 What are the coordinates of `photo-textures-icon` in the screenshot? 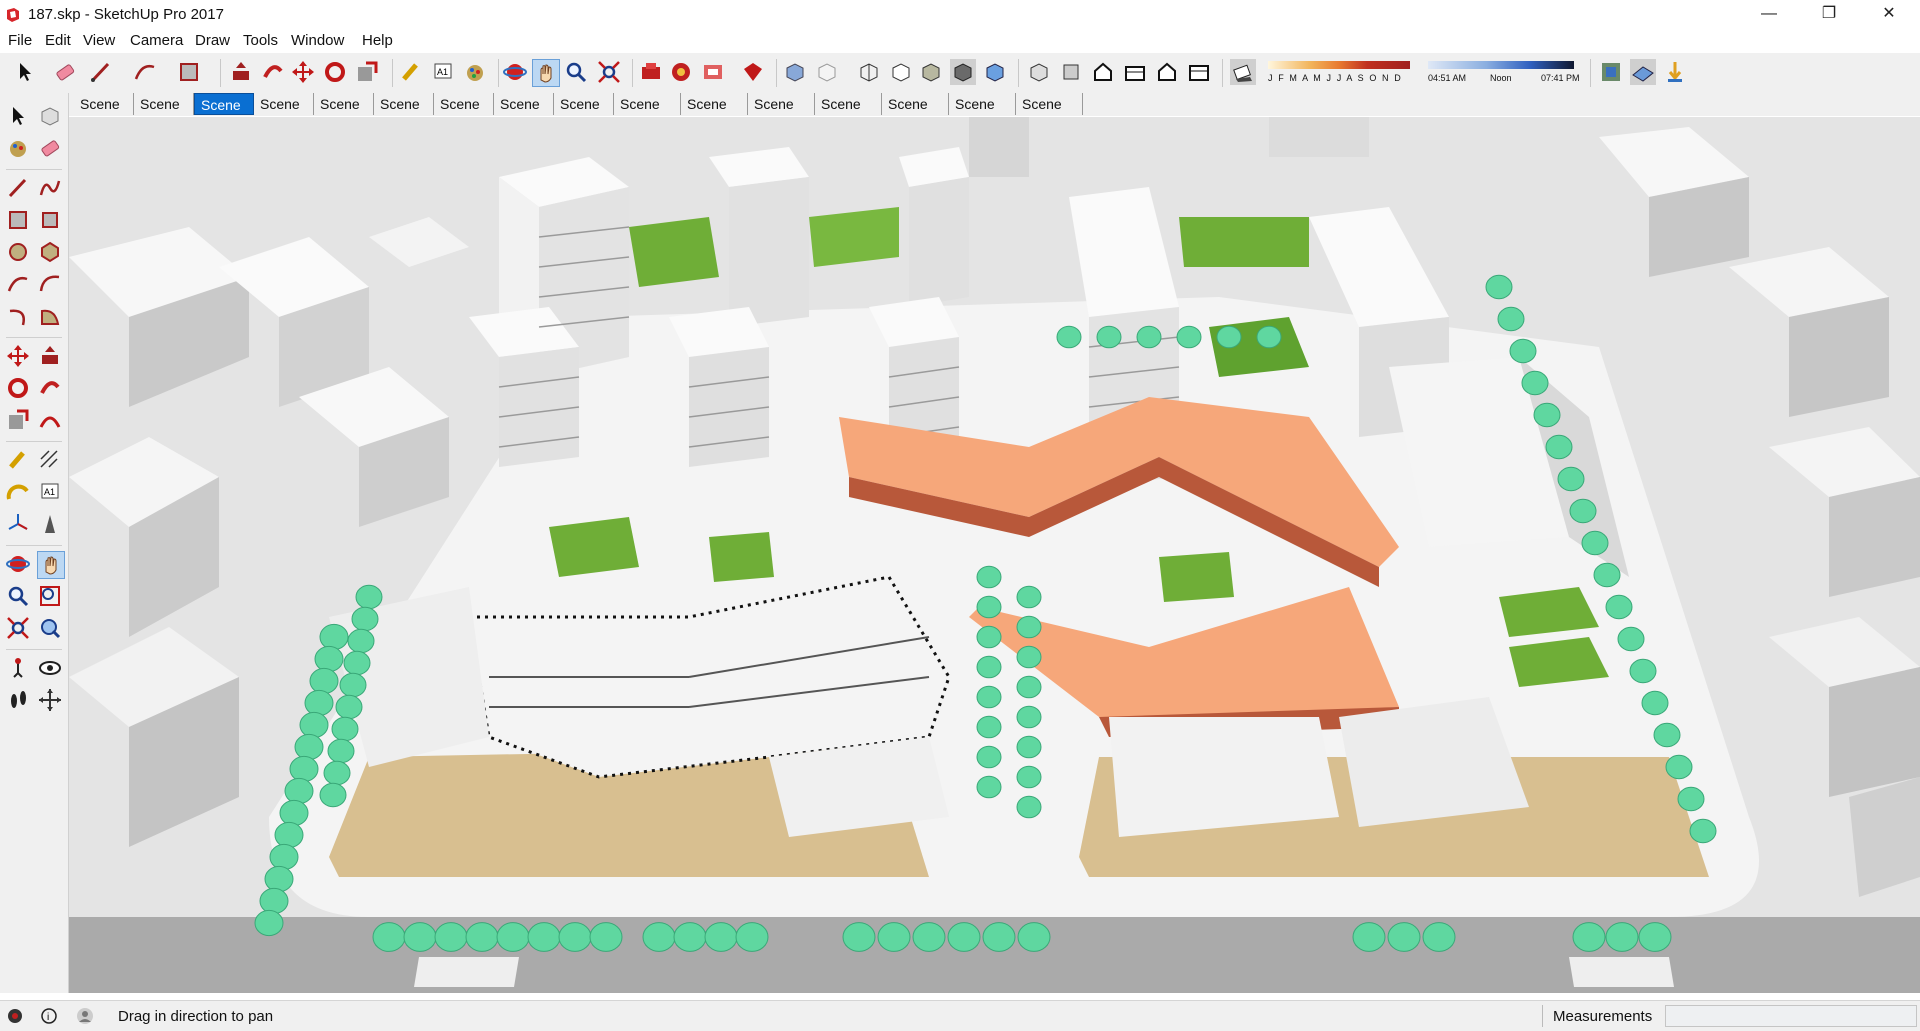 It's located at (1675, 72).